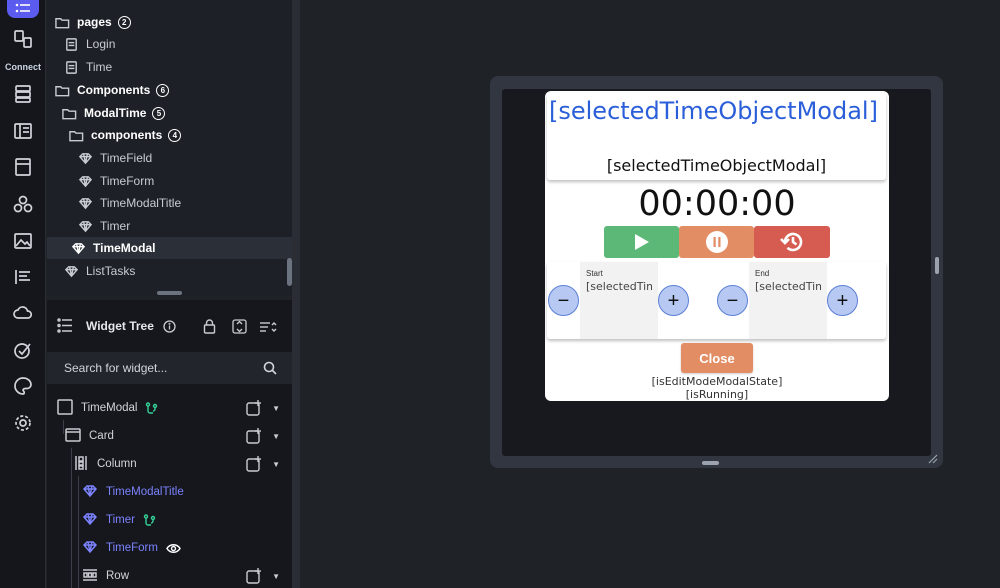  I want to click on start-minus-button: −, so click(563, 300).